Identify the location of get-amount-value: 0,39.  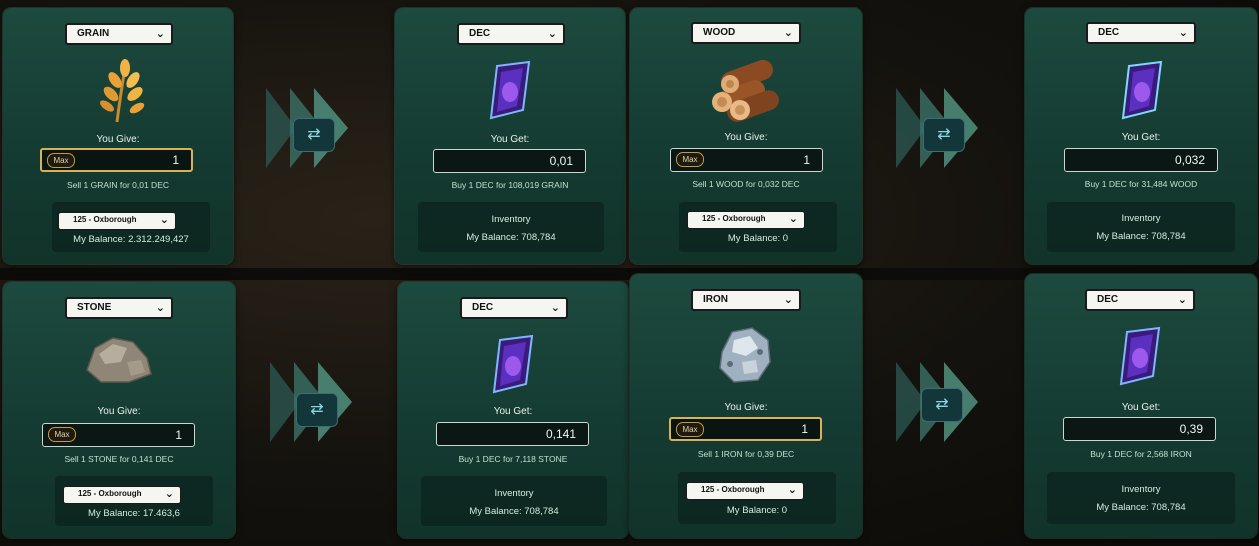
(1191, 429).